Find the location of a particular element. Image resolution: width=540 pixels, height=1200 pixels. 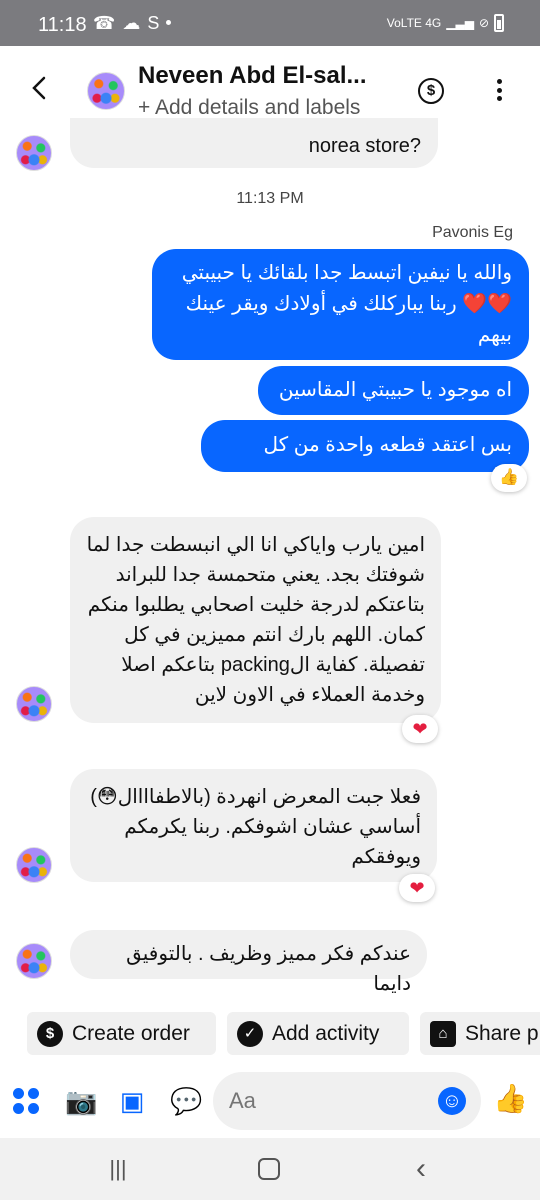

message-input is located at coordinates (329, 1101).